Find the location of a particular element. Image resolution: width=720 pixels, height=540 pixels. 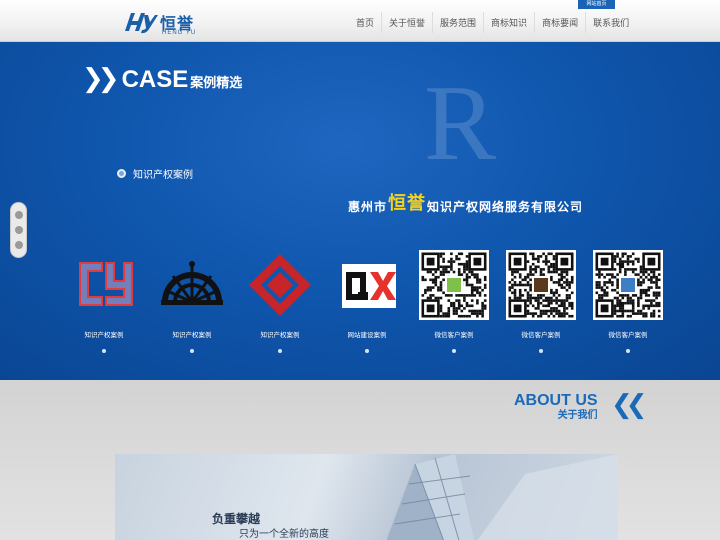

about-heading: ABOUT US 关于我们 is located at coordinates (556, 407).